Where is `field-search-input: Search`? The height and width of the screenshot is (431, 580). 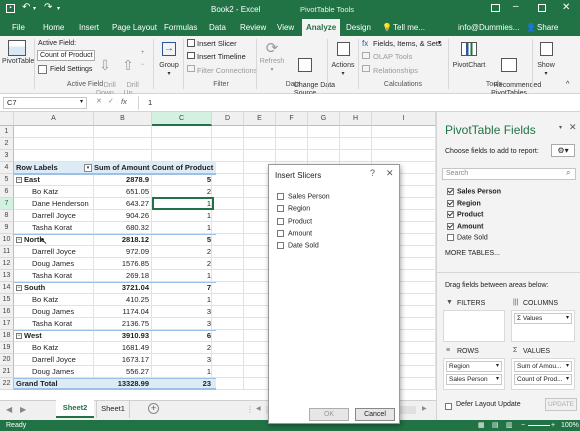 field-search-input: Search is located at coordinates (509, 174).